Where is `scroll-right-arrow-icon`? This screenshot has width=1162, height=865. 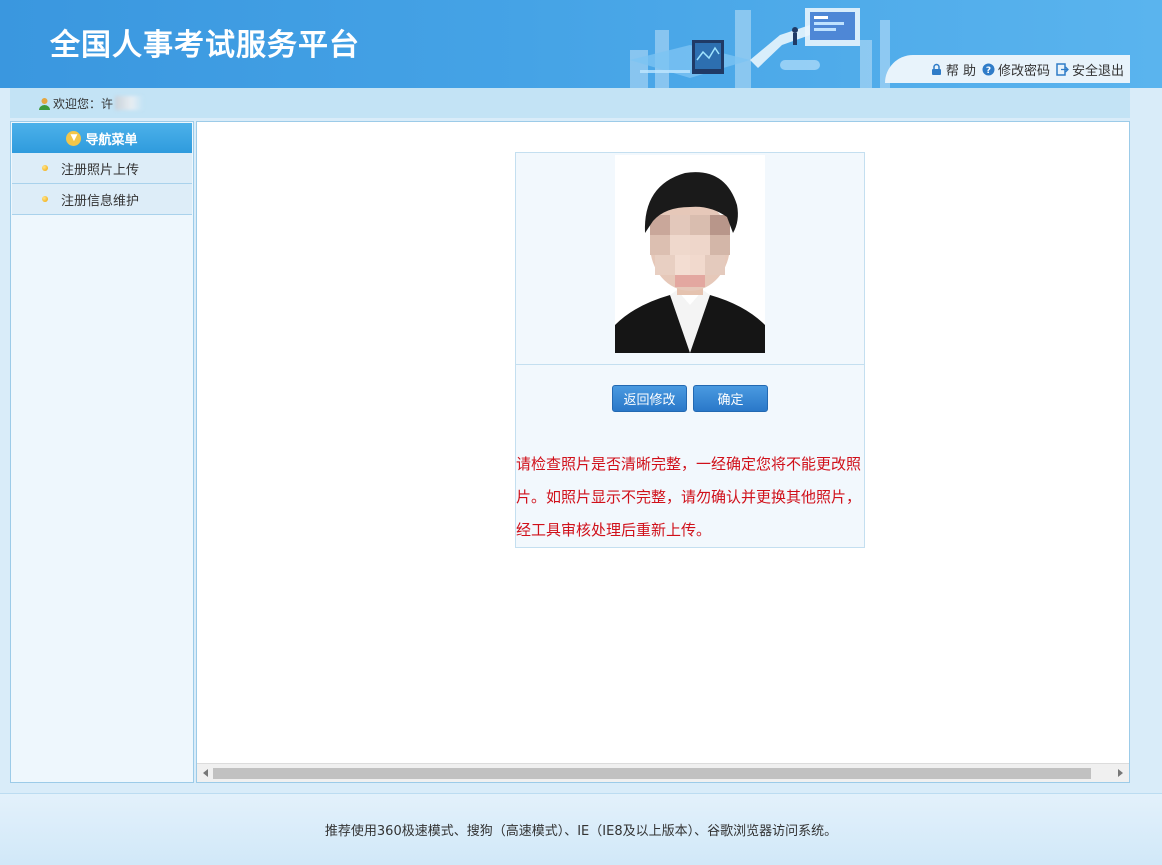
scroll-right-arrow-icon is located at coordinates (1120, 773).